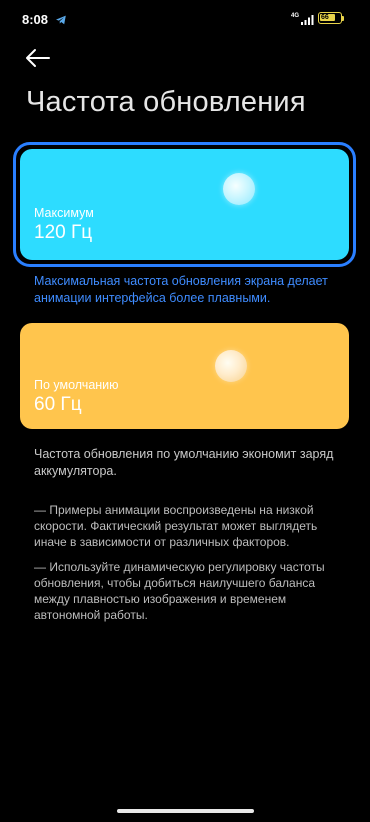  Describe the element at coordinates (185, 811) in the screenshot. I see `home-indicator` at that location.